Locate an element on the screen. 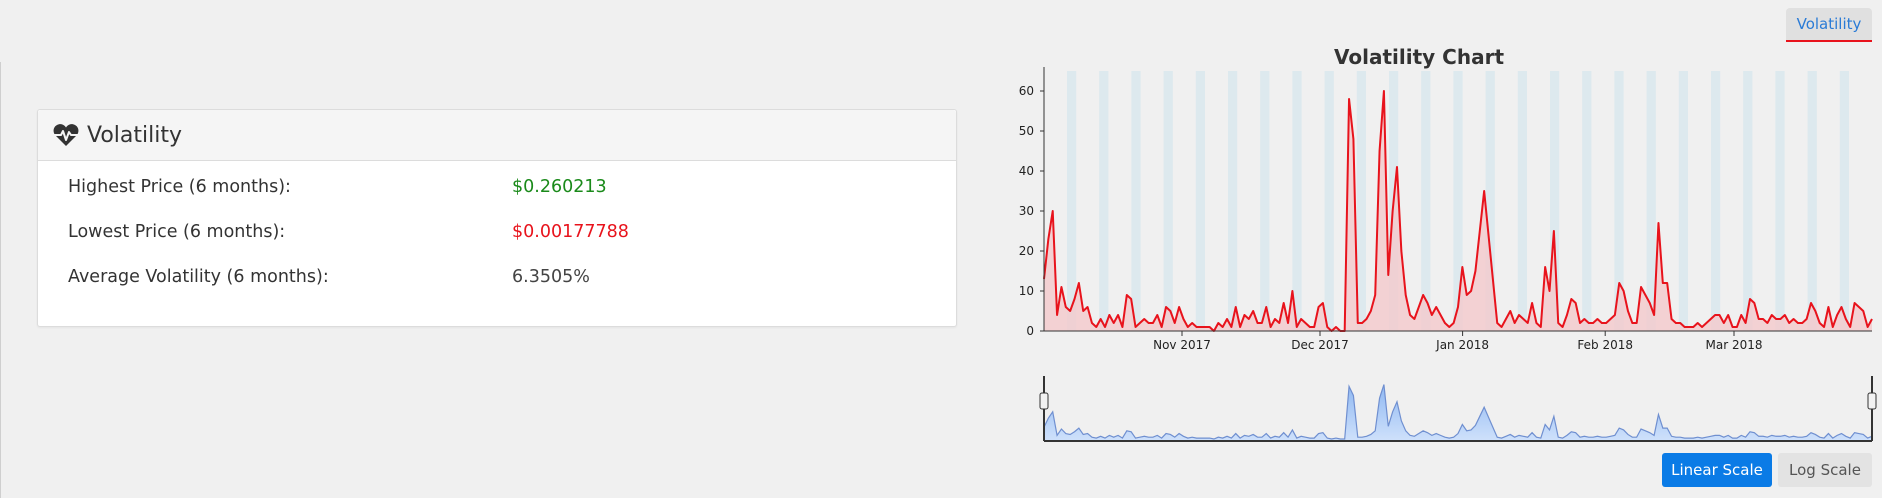 This screenshot has width=1882, height=498. x-tick-label: Jan 2018 is located at coordinates (1462, 345).